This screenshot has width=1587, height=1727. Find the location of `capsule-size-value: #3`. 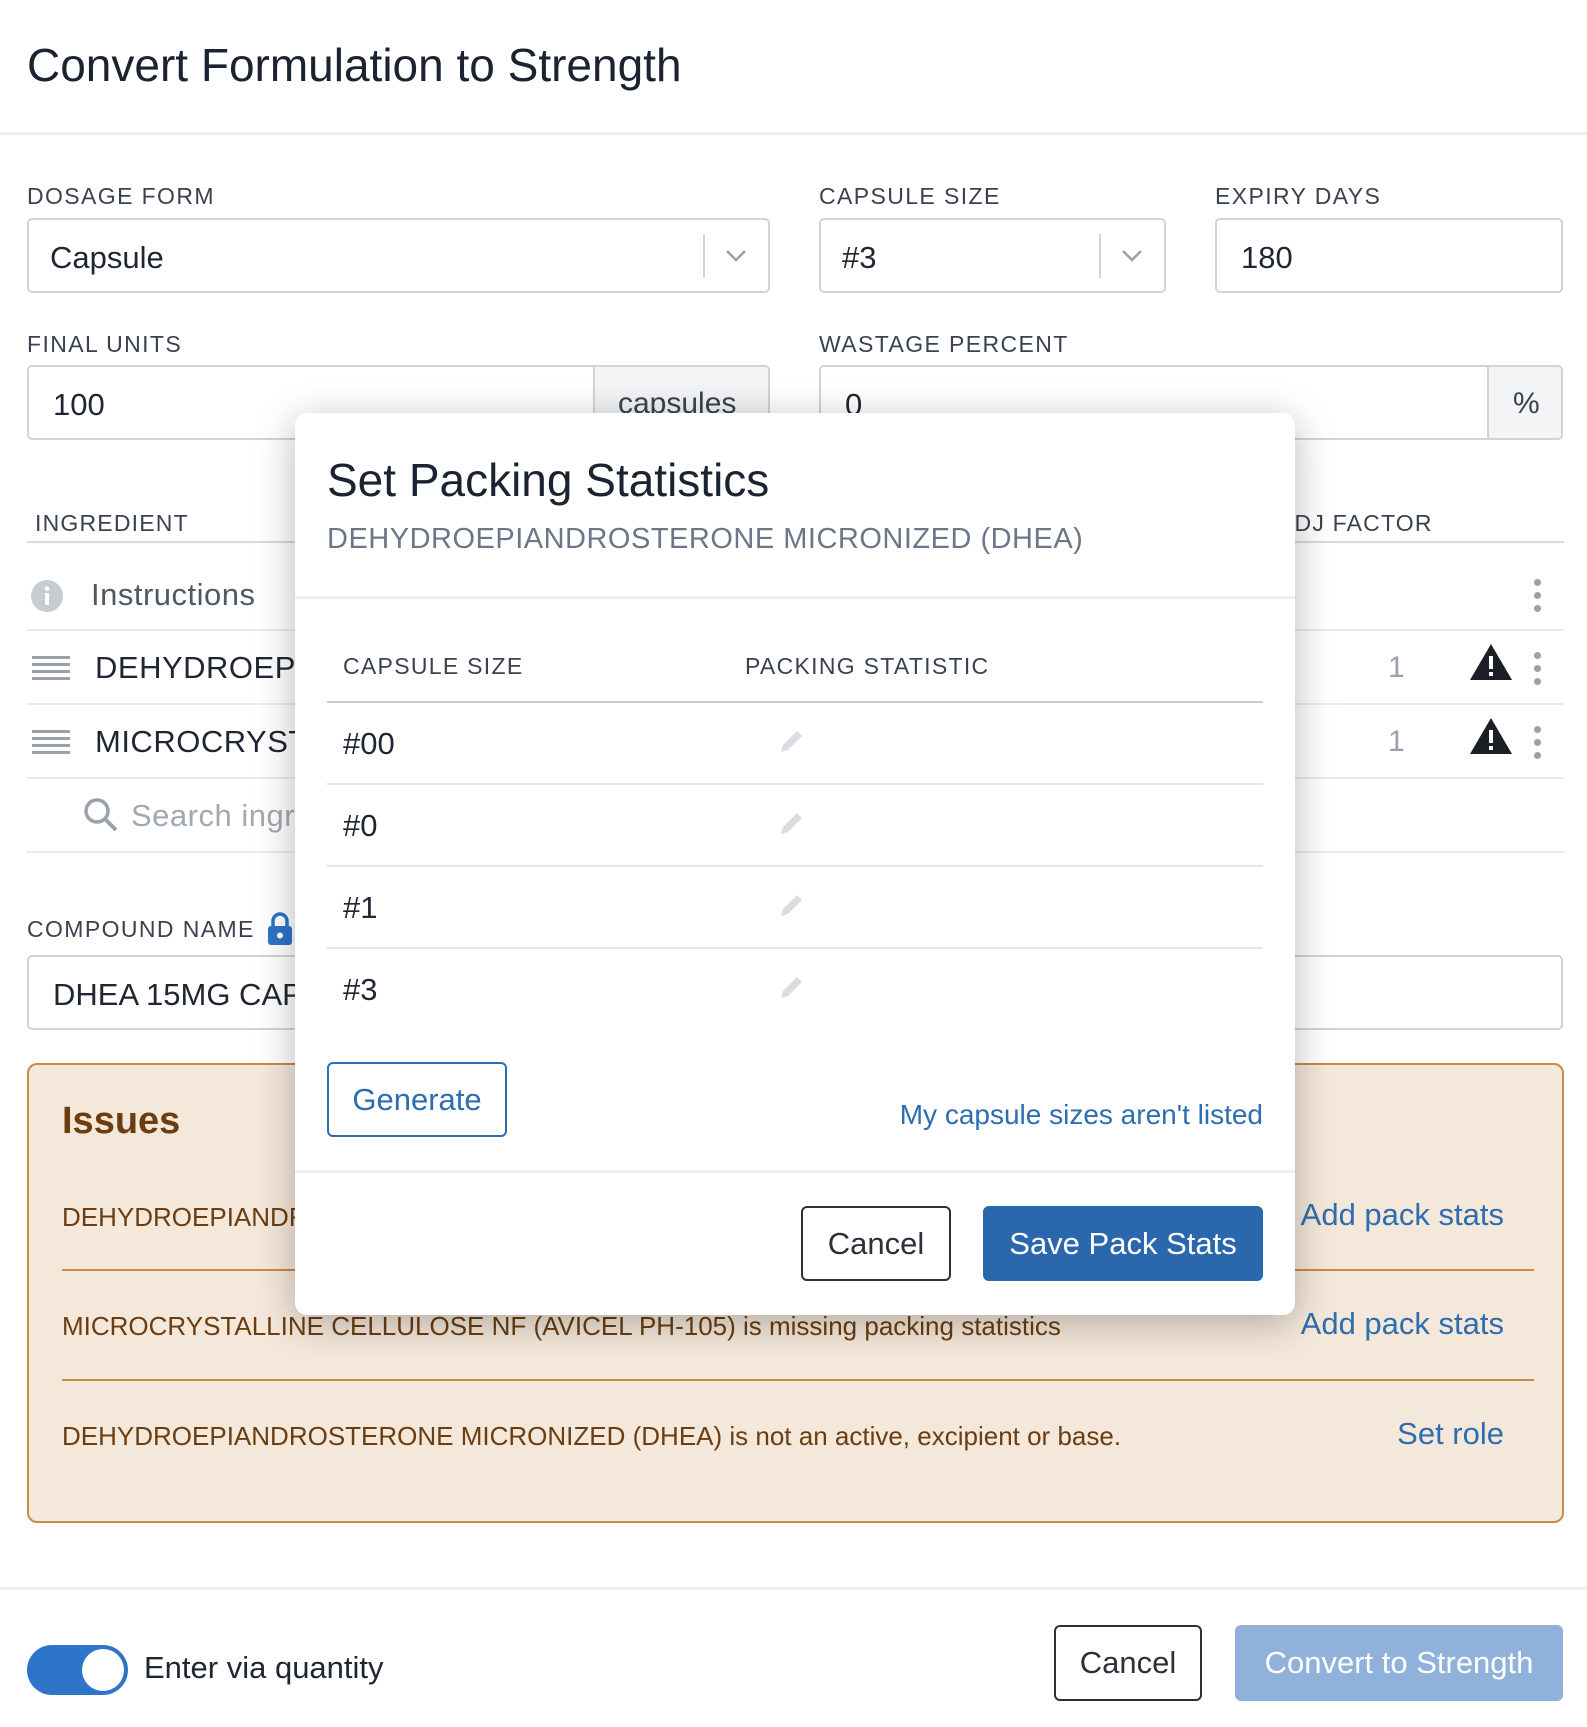

capsule-size-value: #3 is located at coordinates (859, 257).